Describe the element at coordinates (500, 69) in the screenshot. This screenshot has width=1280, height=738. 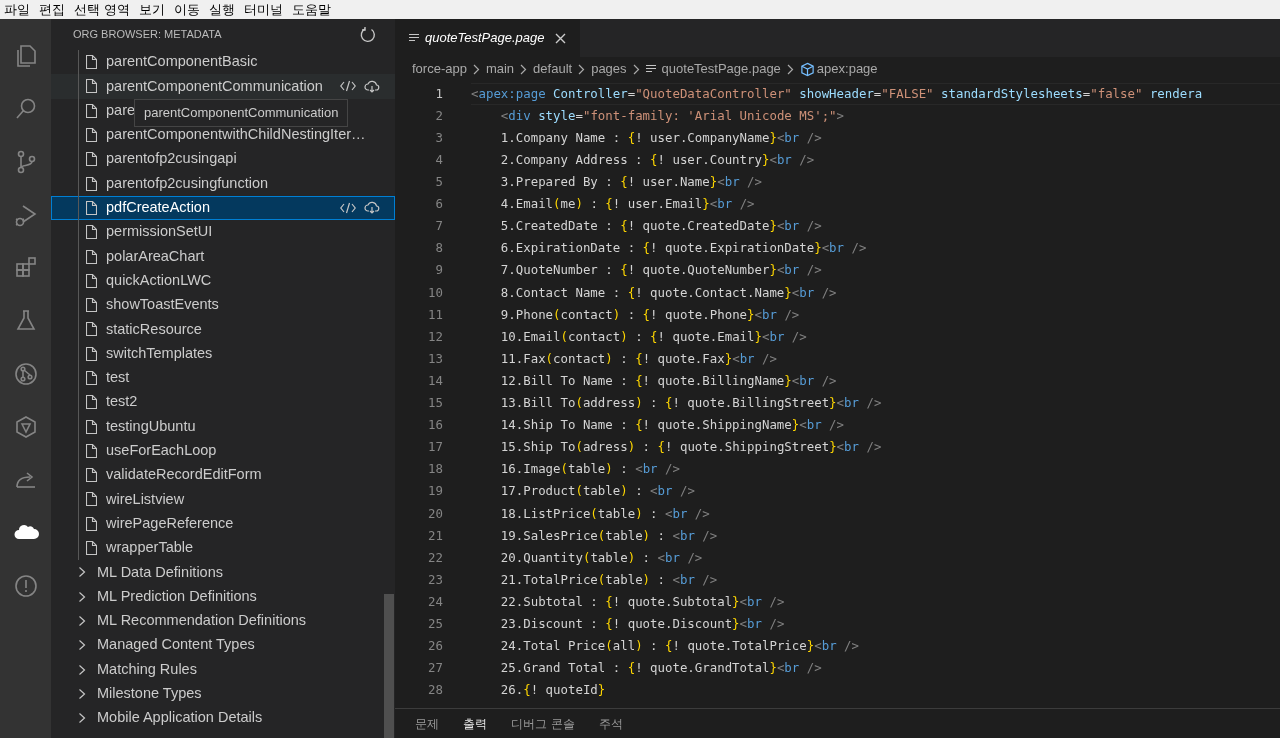
I see `breadcrumb-item: main` at that location.